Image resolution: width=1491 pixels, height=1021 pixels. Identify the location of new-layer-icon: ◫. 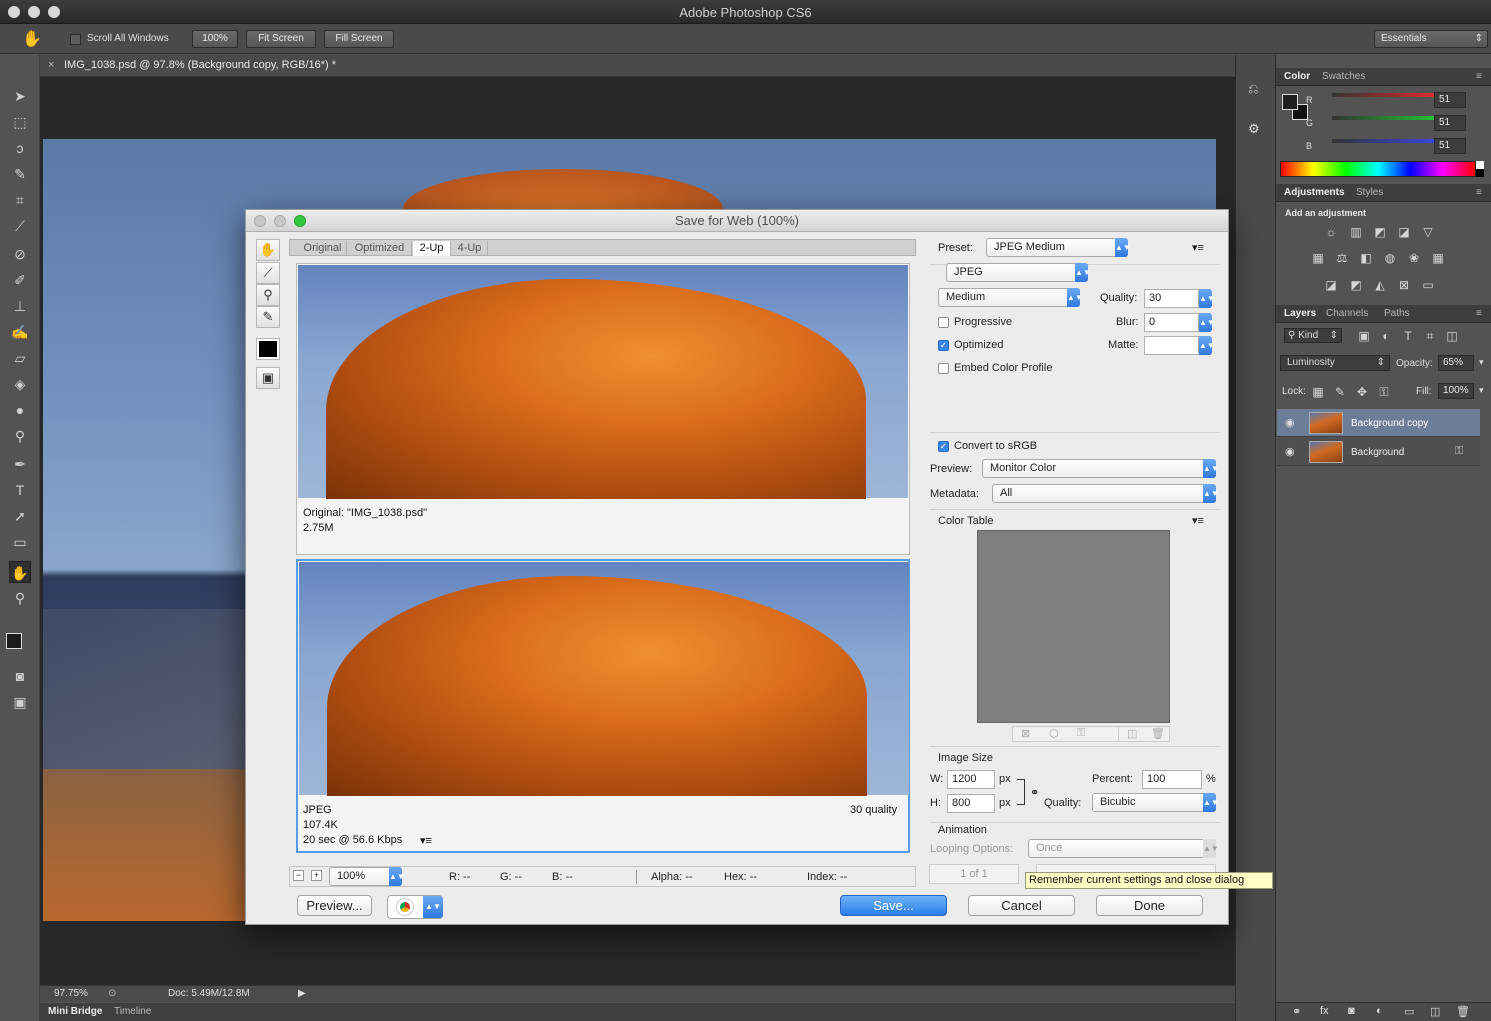
(1435, 1011).